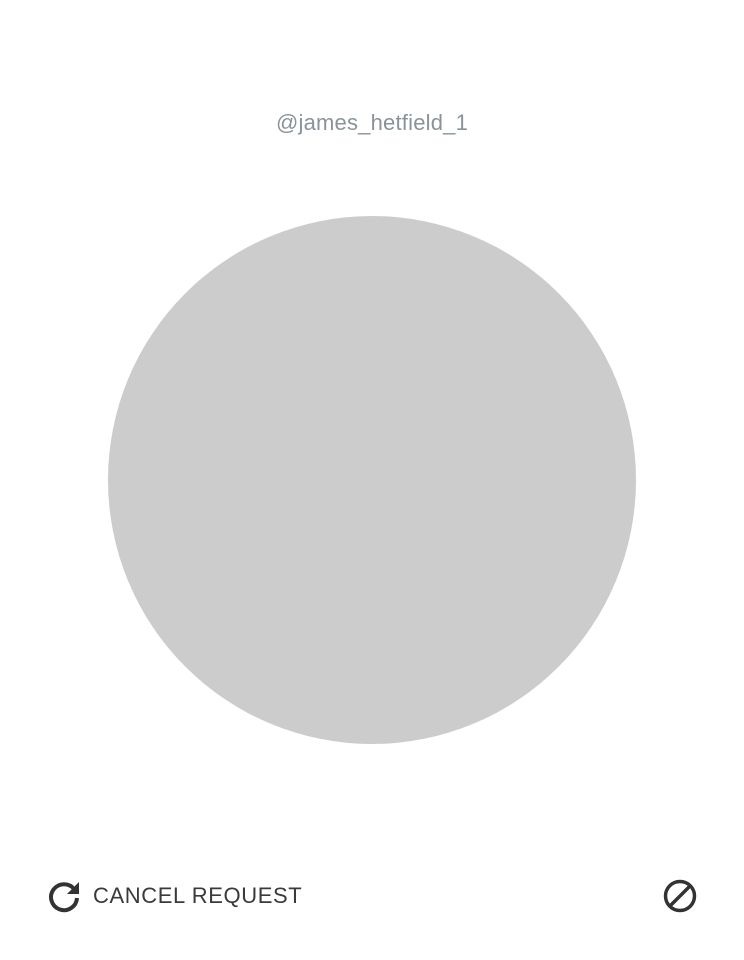  Describe the element at coordinates (372, 122) in the screenshot. I see `username-label: @james_hetfield_1` at that location.